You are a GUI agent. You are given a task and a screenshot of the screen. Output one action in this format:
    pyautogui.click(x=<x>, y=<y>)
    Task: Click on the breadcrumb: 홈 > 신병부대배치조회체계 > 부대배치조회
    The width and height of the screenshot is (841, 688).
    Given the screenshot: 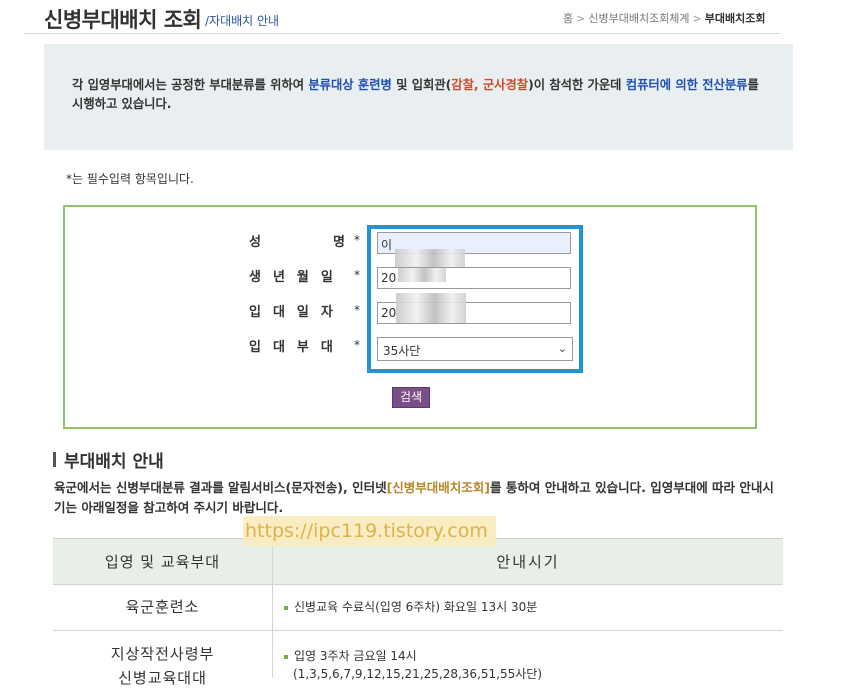 What is the action you would take?
    pyautogui.click(x=664, y=18)
    